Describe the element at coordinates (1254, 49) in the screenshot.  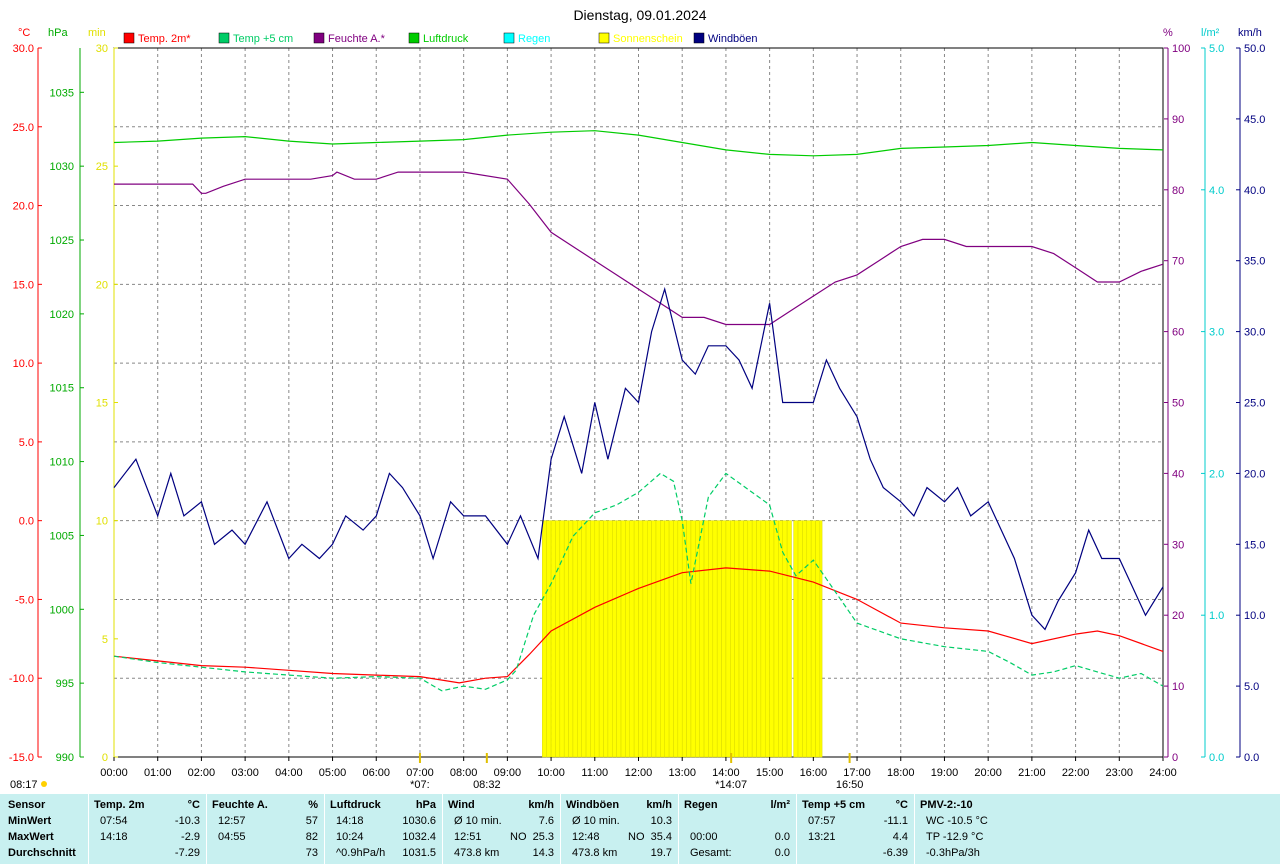
I see `axis-tick-label-wind: 50.0` at that location.